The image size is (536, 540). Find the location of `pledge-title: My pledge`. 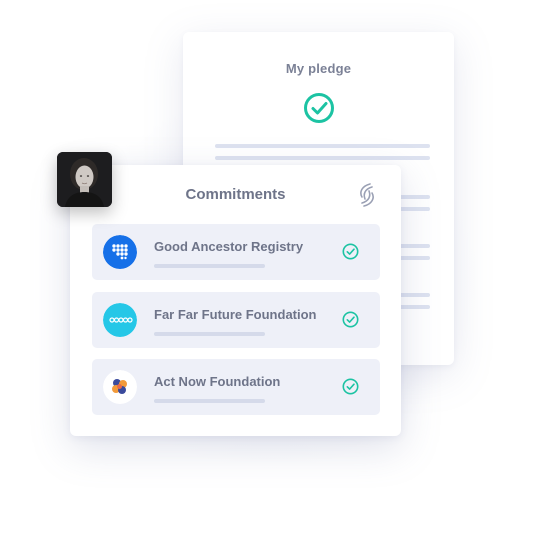

pledge-title: My pledge is located at coordinates (318, 68).